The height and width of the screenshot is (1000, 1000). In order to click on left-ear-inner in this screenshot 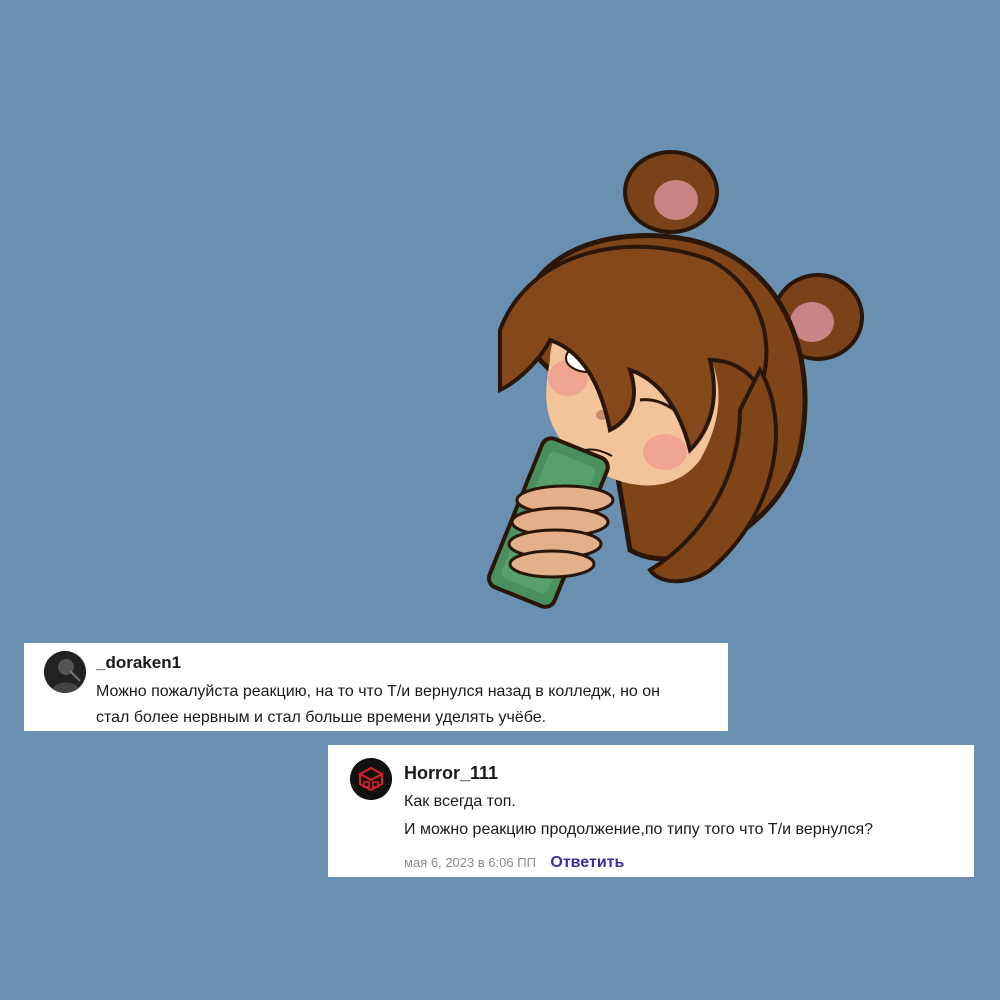, I will do `click(676, 200)`.